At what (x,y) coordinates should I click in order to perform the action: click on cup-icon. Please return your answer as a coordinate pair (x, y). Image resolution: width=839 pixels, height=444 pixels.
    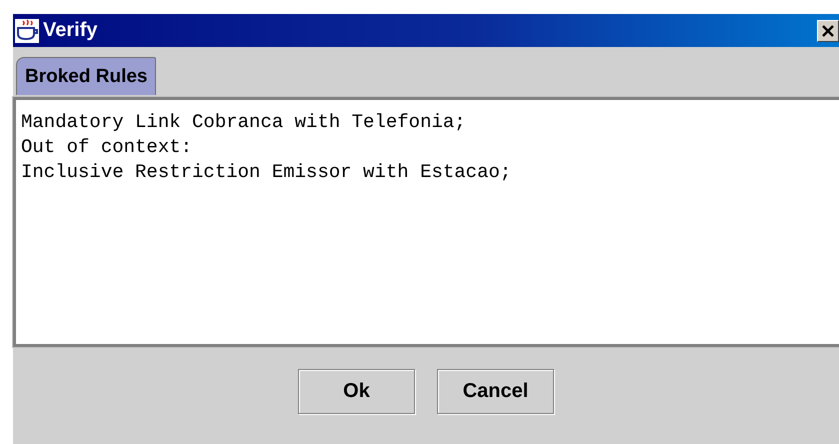
    Looking at the image, I should click on (27, 30).